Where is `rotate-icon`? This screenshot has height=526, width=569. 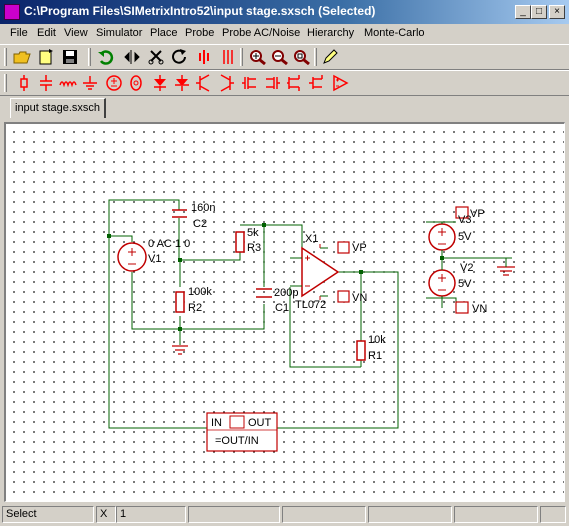
rotate-icon is located at coordinates (180, 57).